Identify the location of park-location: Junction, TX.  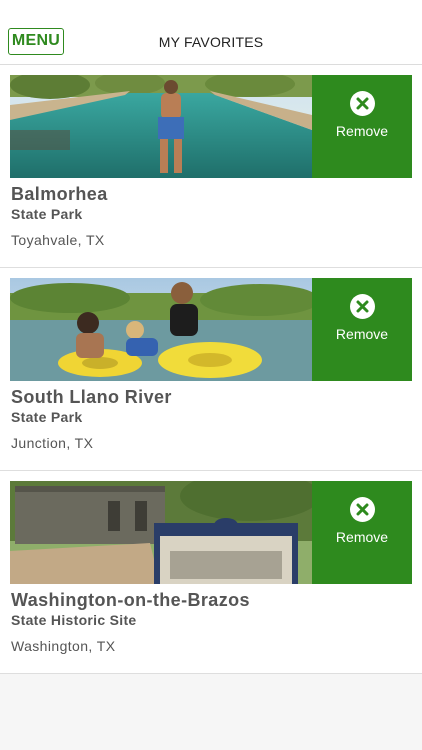
(52, 443).